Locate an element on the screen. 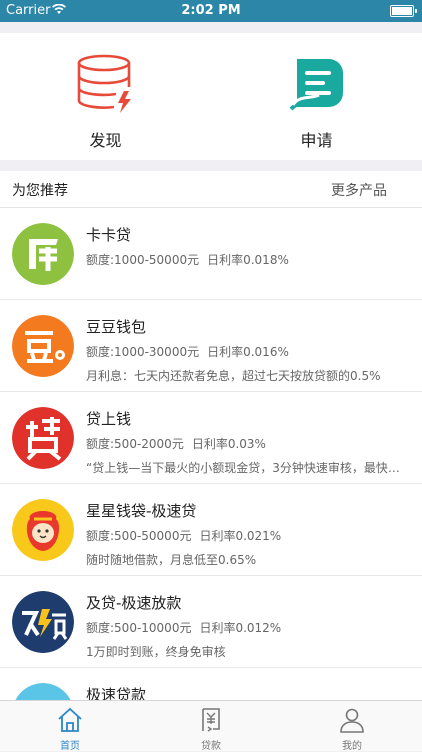 This screenshot has height=752, width=422. product-meta: 额度:1000-50000元 日利率0.018% is located at coordinates (187, 259).